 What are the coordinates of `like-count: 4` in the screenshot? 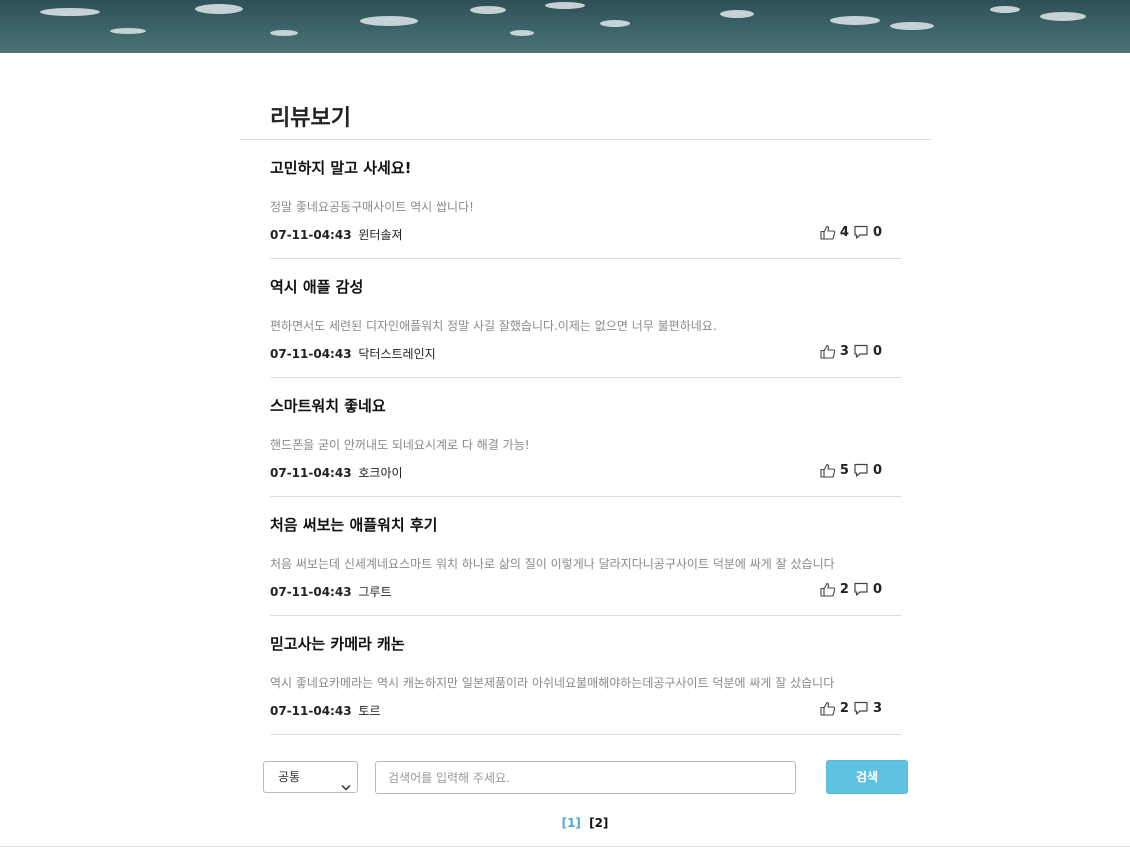 It's located at (844, 232).